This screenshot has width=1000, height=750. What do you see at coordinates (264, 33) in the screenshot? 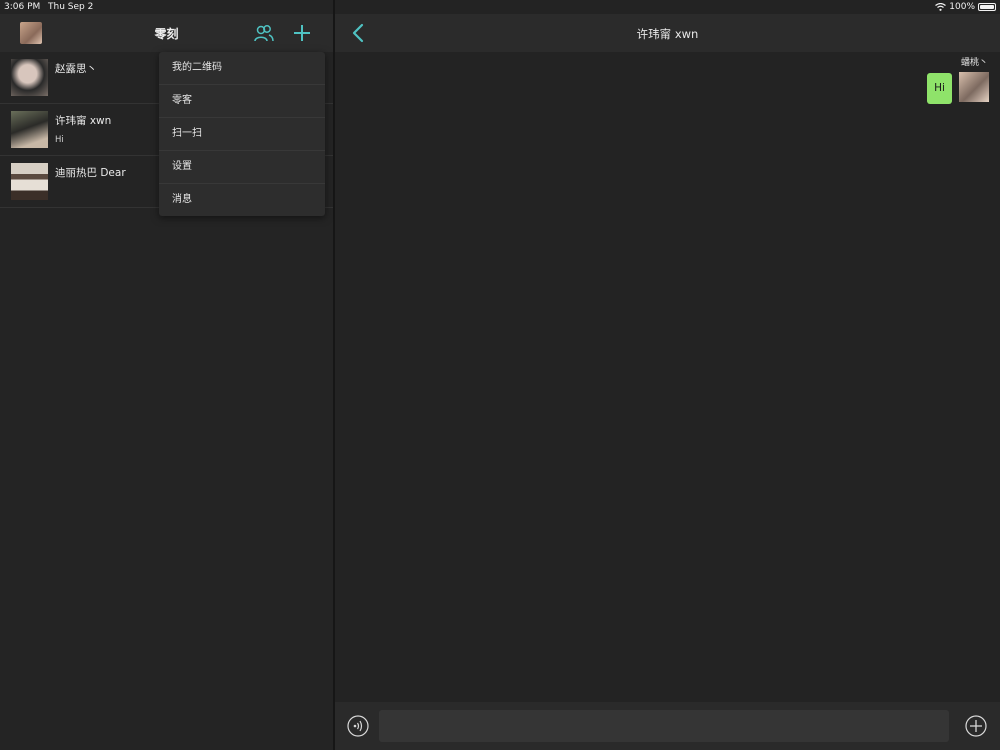
I see `contacts-icon` at bounding box center [264, 33].